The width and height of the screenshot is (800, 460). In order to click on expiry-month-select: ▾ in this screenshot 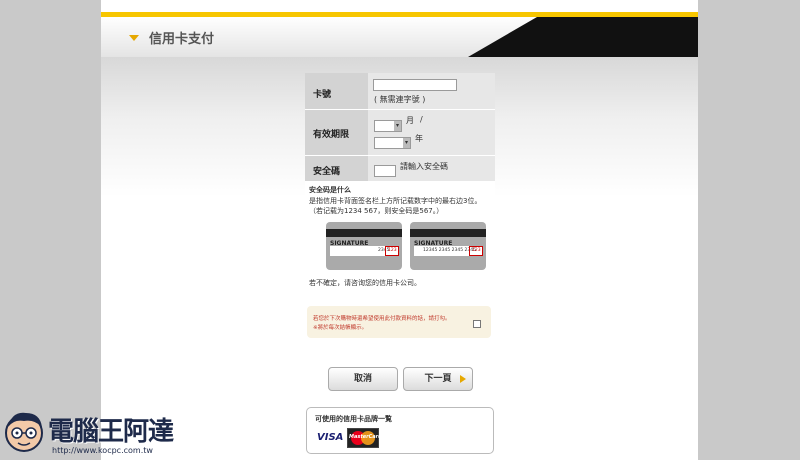, I will do `click(388, 126)`.